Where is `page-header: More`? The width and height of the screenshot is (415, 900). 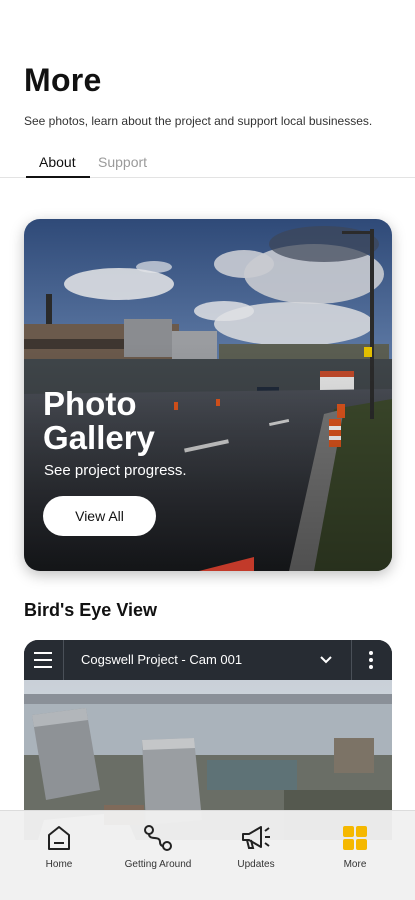
page-header: More is located at coordinates (63, 80).